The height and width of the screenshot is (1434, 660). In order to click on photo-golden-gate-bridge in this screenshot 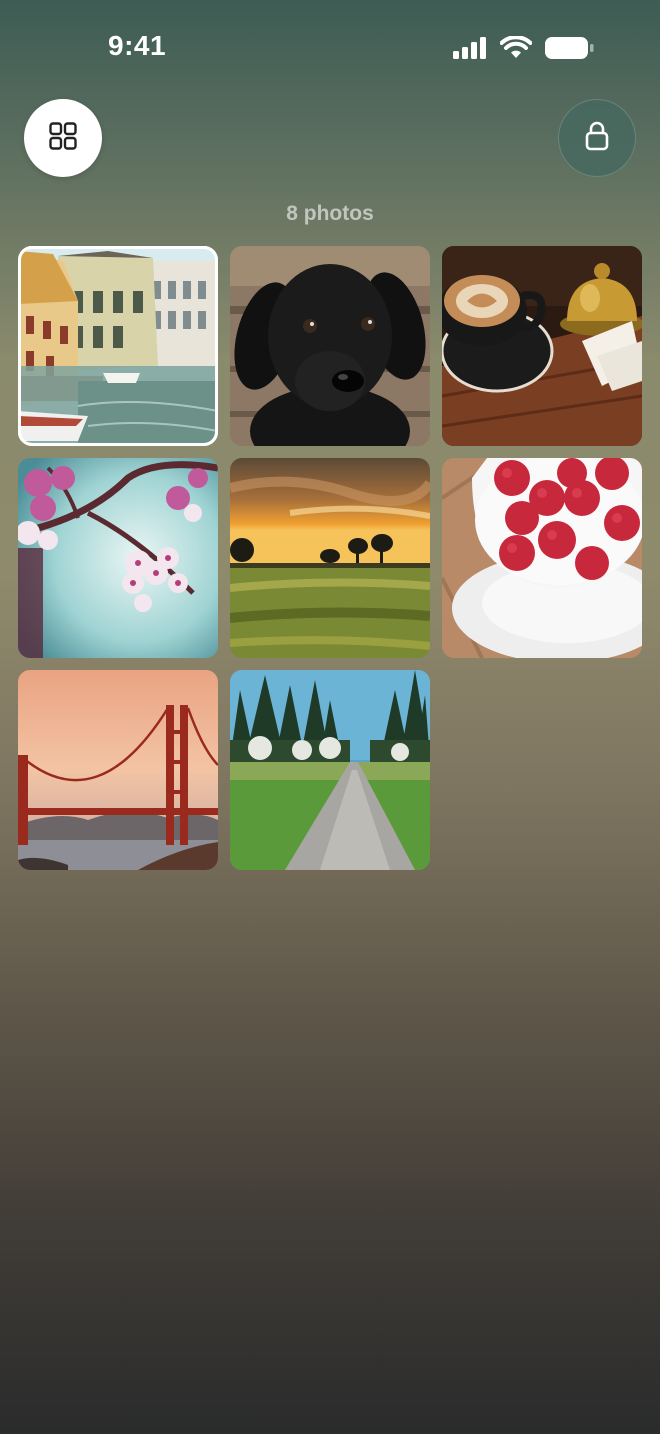, I will do `click(118, 770)`.